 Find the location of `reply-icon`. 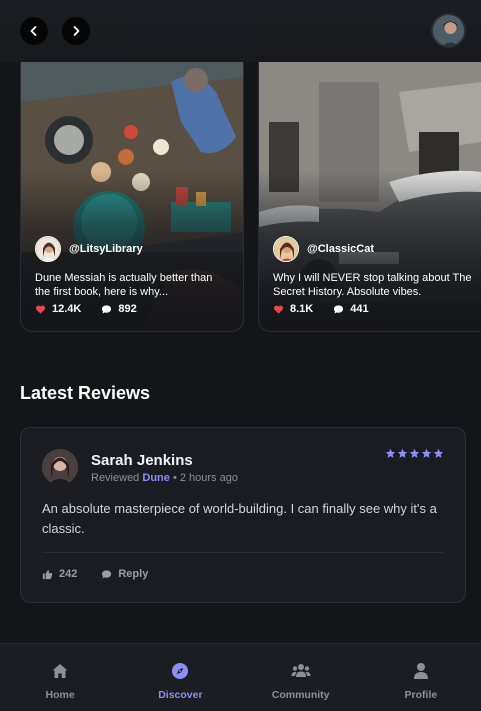

reply-icon is located at coordinates (106, 574).